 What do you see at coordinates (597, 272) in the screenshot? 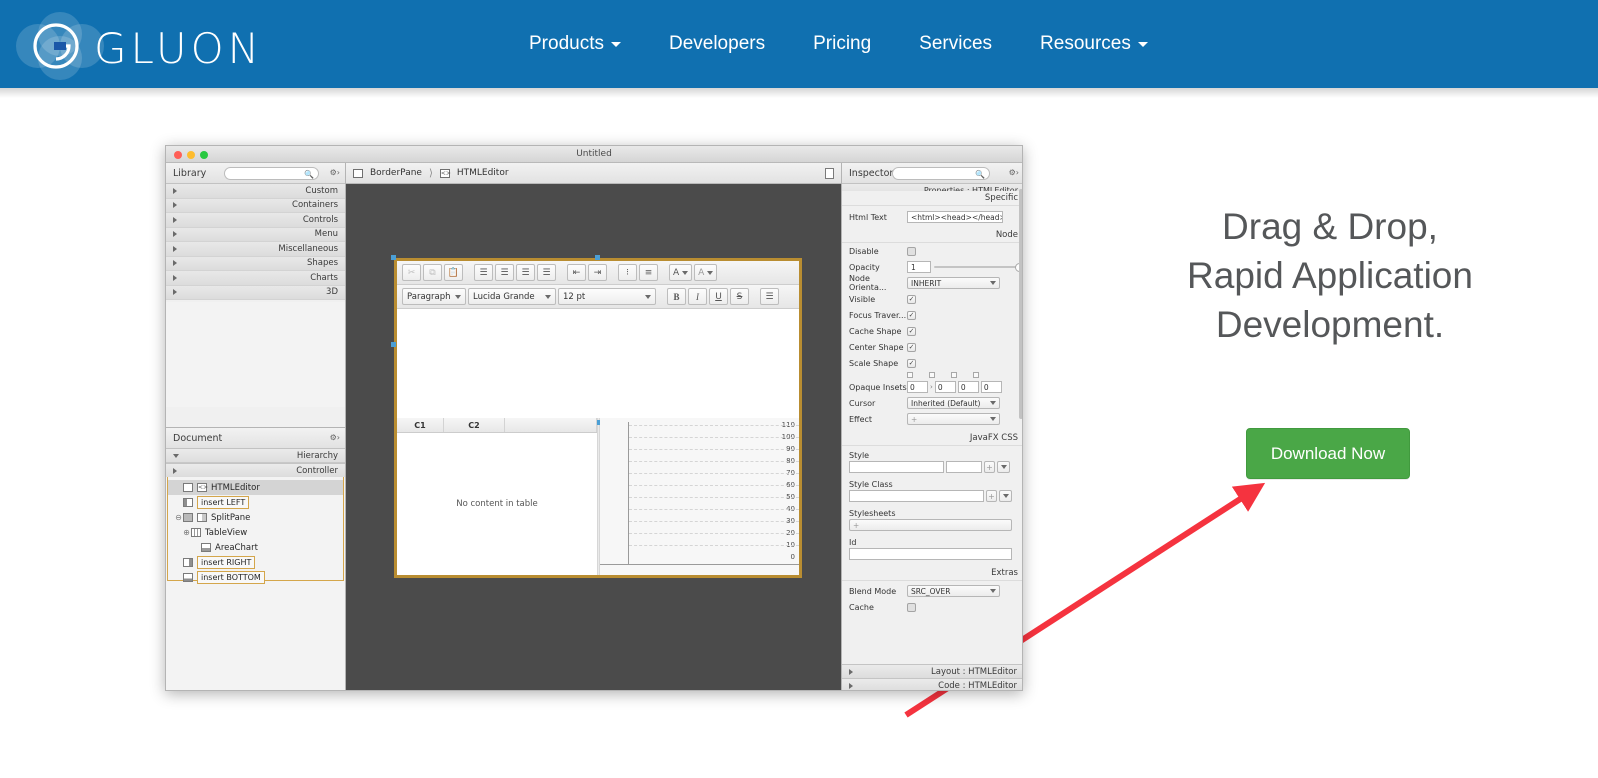
I see `indent-icon: ⇥` at bounding box center [597, 272].